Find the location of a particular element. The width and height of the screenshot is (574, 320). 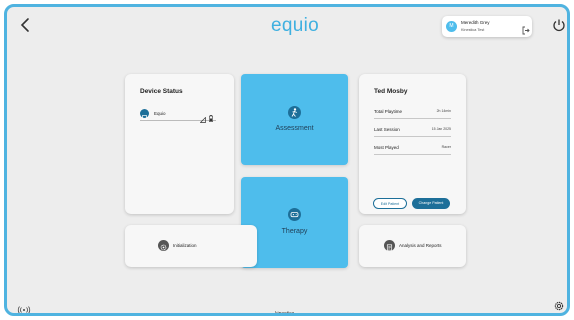

back-arrow-icon is located at coordinates (25, 25).